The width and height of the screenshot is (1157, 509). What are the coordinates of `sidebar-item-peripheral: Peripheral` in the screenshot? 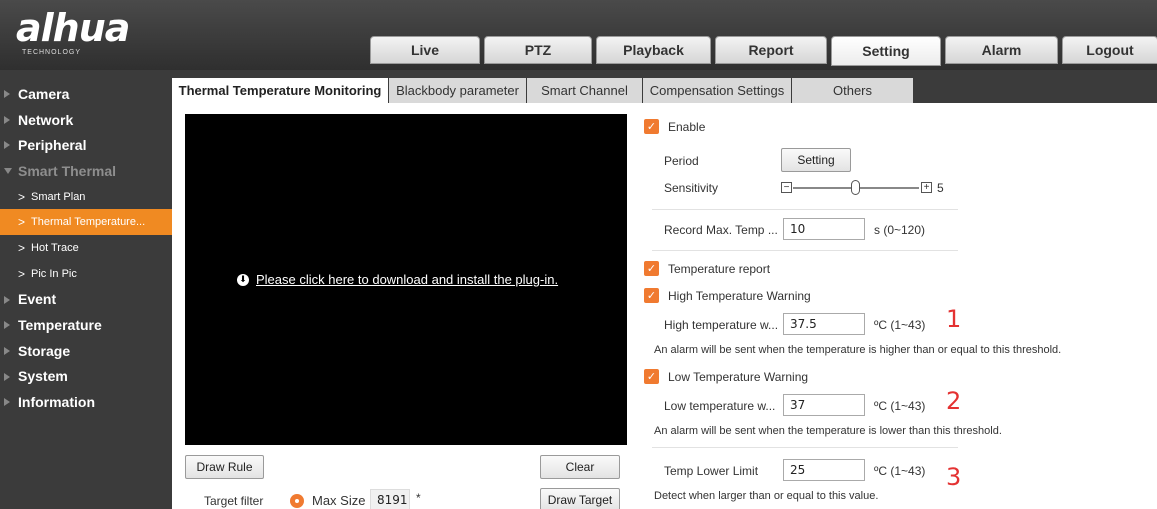 It's located at (86, 145).